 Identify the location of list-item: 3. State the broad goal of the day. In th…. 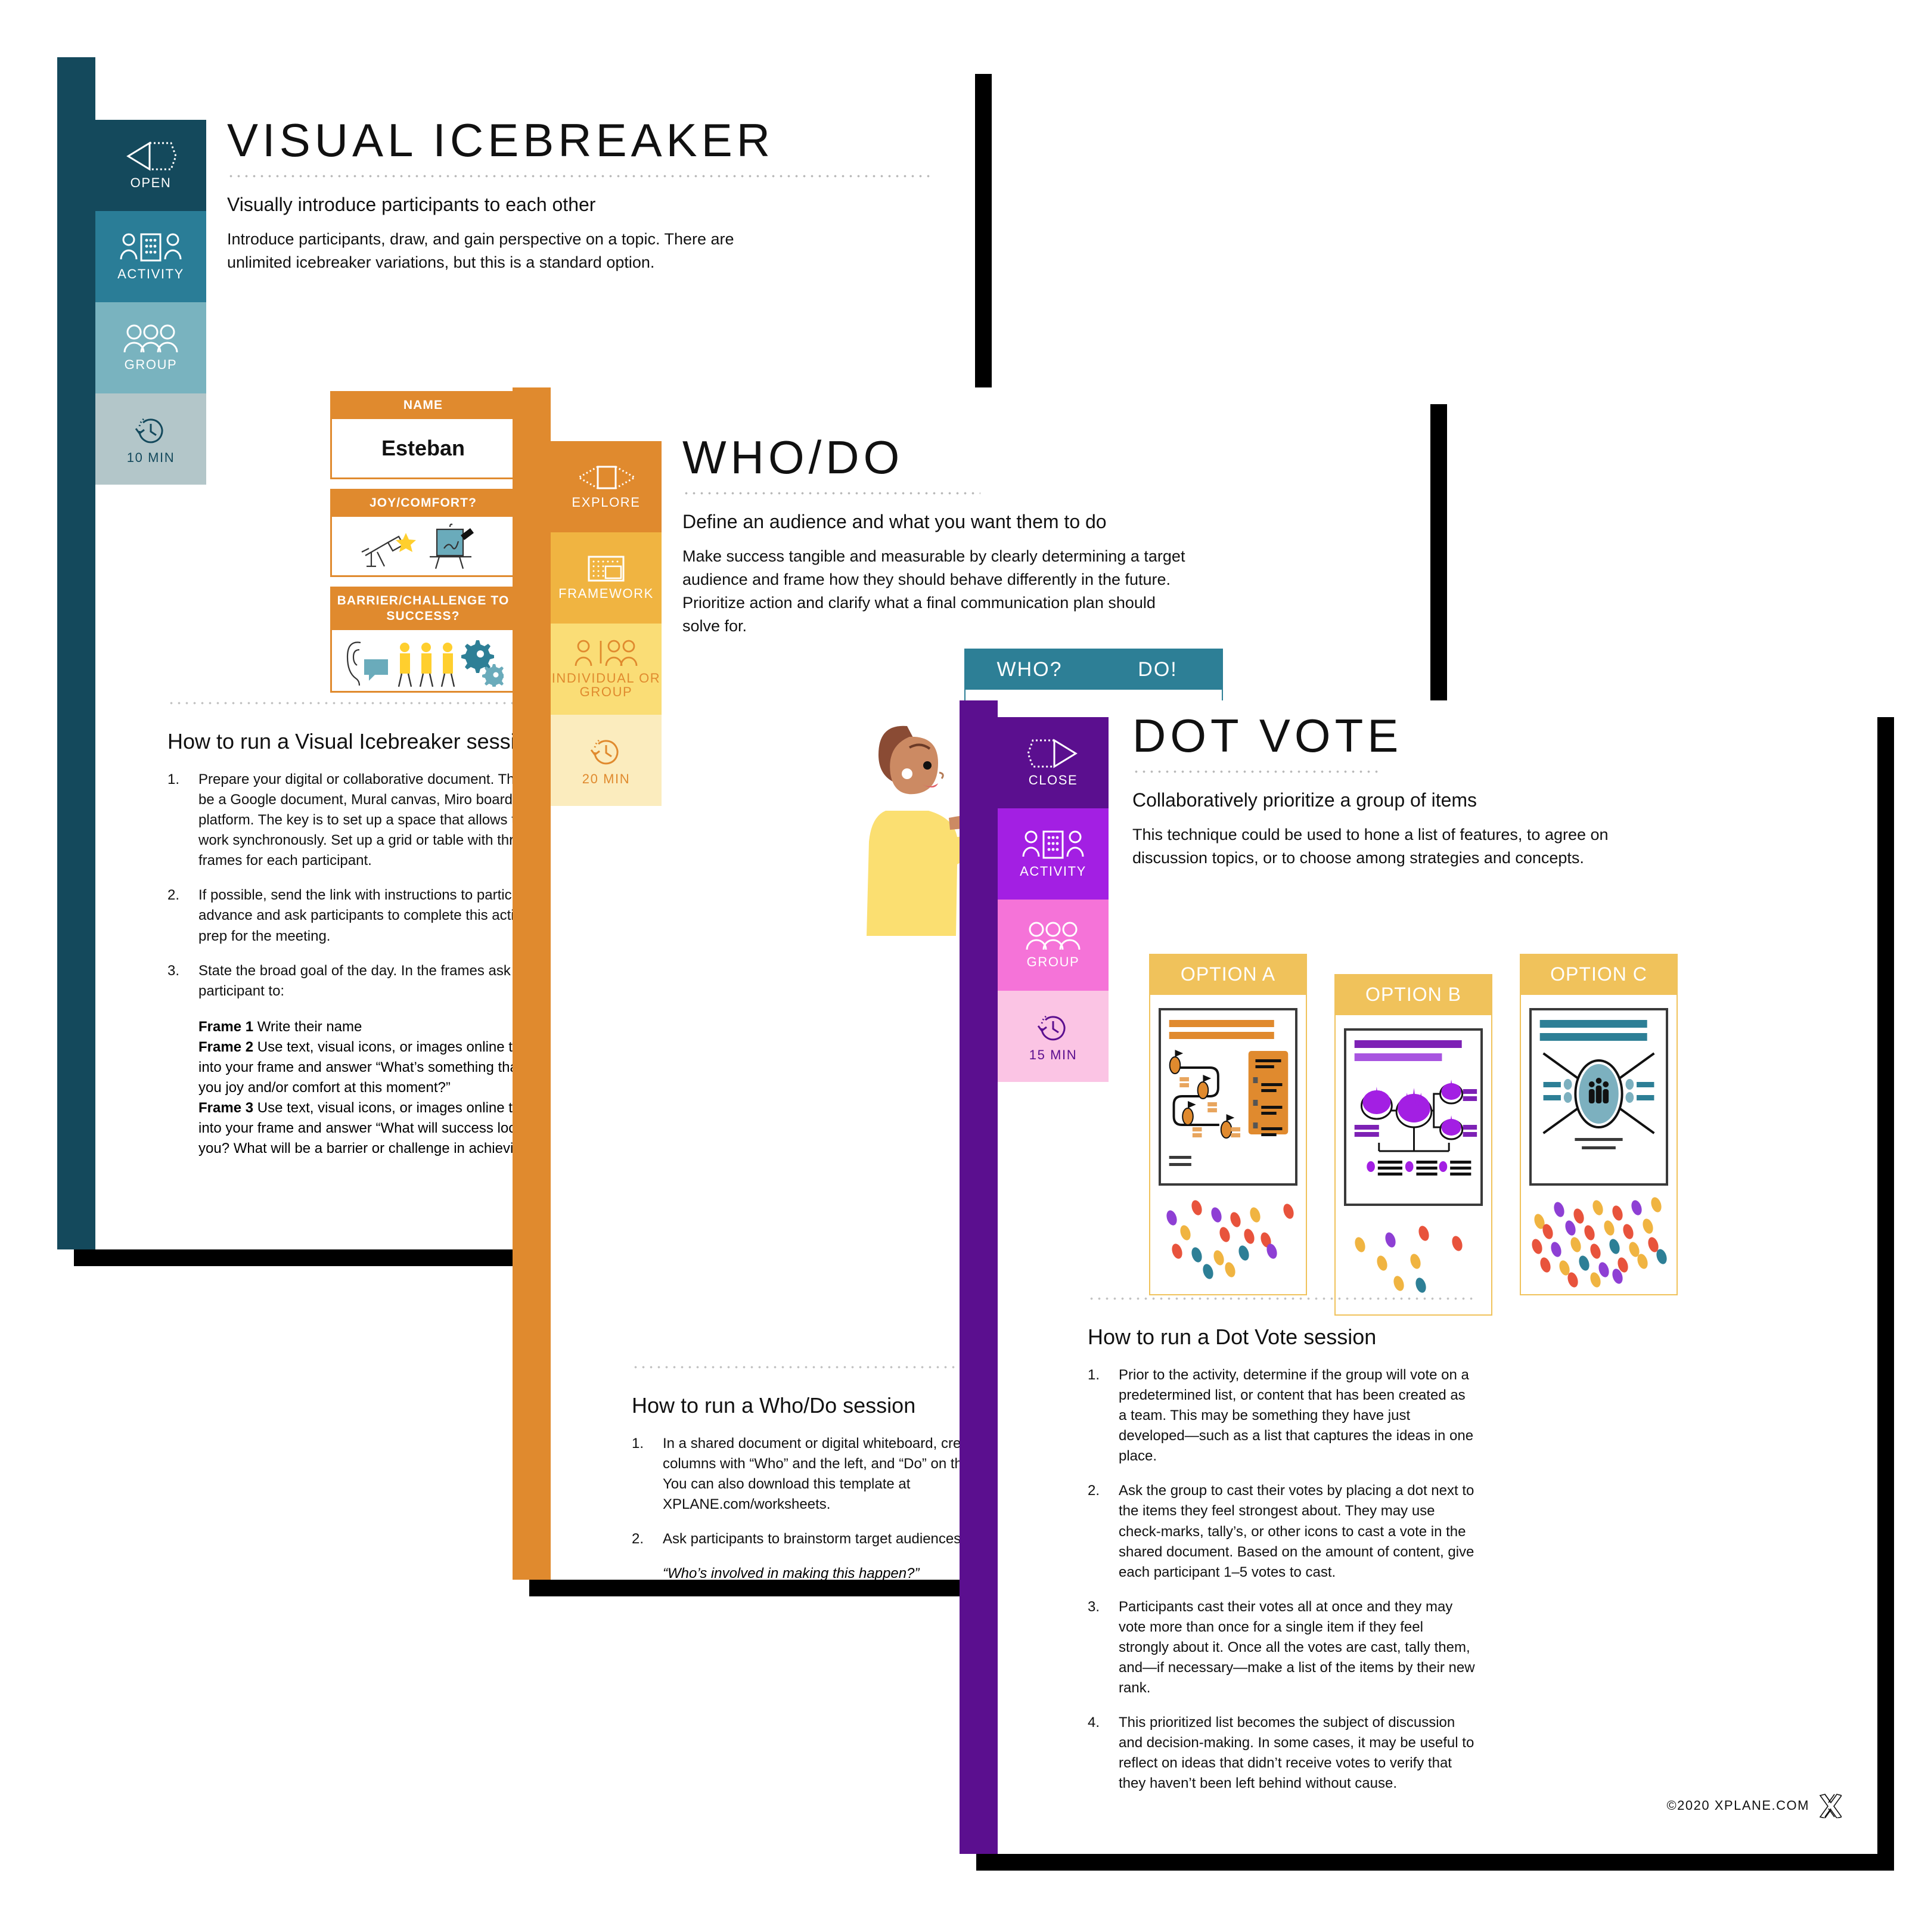
(339, 980).